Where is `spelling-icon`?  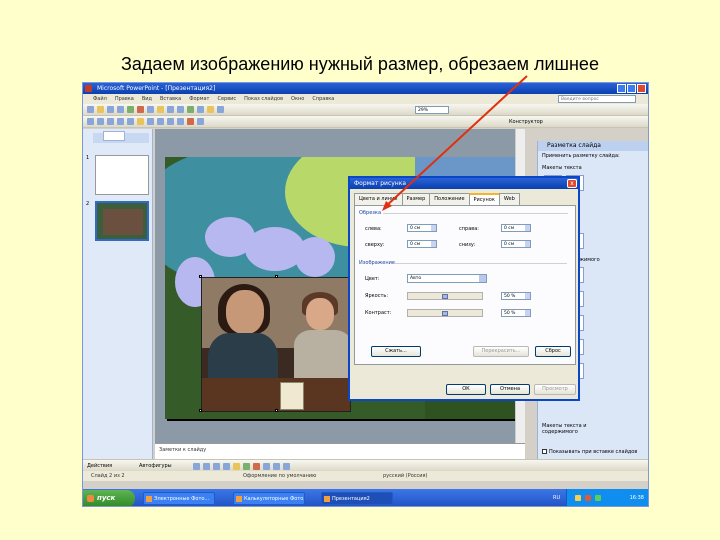 spelling-icon is located at coordinates (130, 109).